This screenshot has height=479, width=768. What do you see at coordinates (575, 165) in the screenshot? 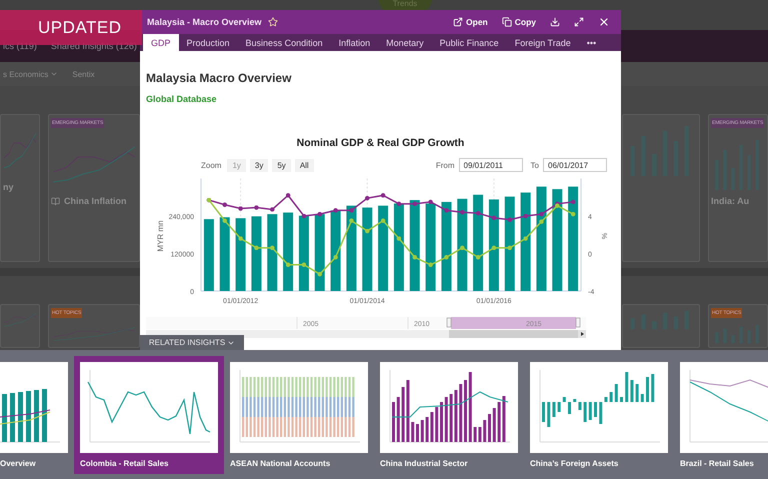
I see `to-date-field: 06/01/2017` at bounding box center [575, 165].